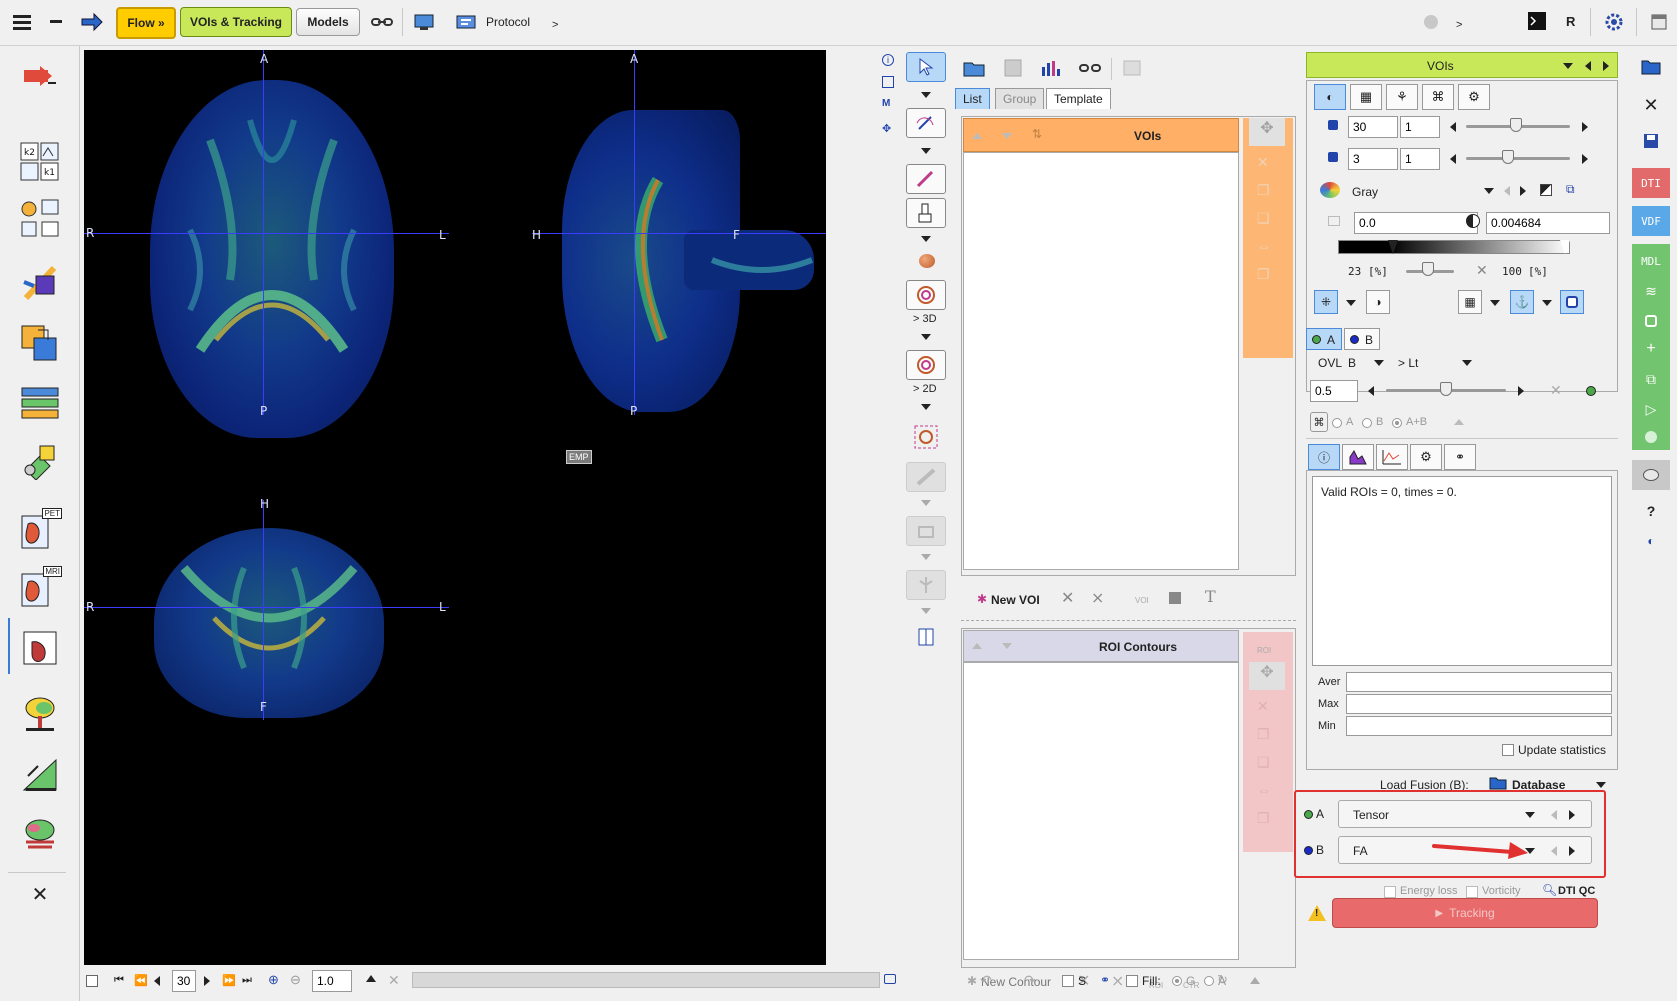 This screenshot has width=1677, height=1001. I want to click on colormap-settings-icon: ⧉, so click(1570, 189).